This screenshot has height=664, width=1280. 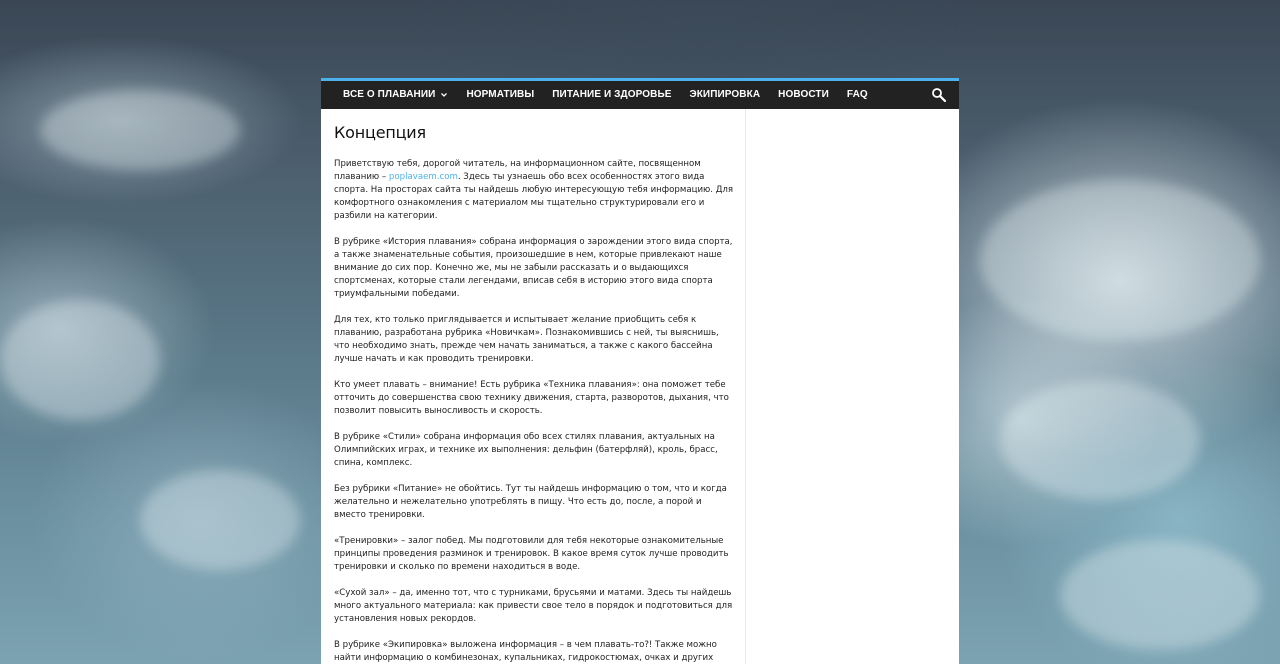 I want to click on nav-item-standards: НОРМАТИВЫ, so click(x=500, y=95).